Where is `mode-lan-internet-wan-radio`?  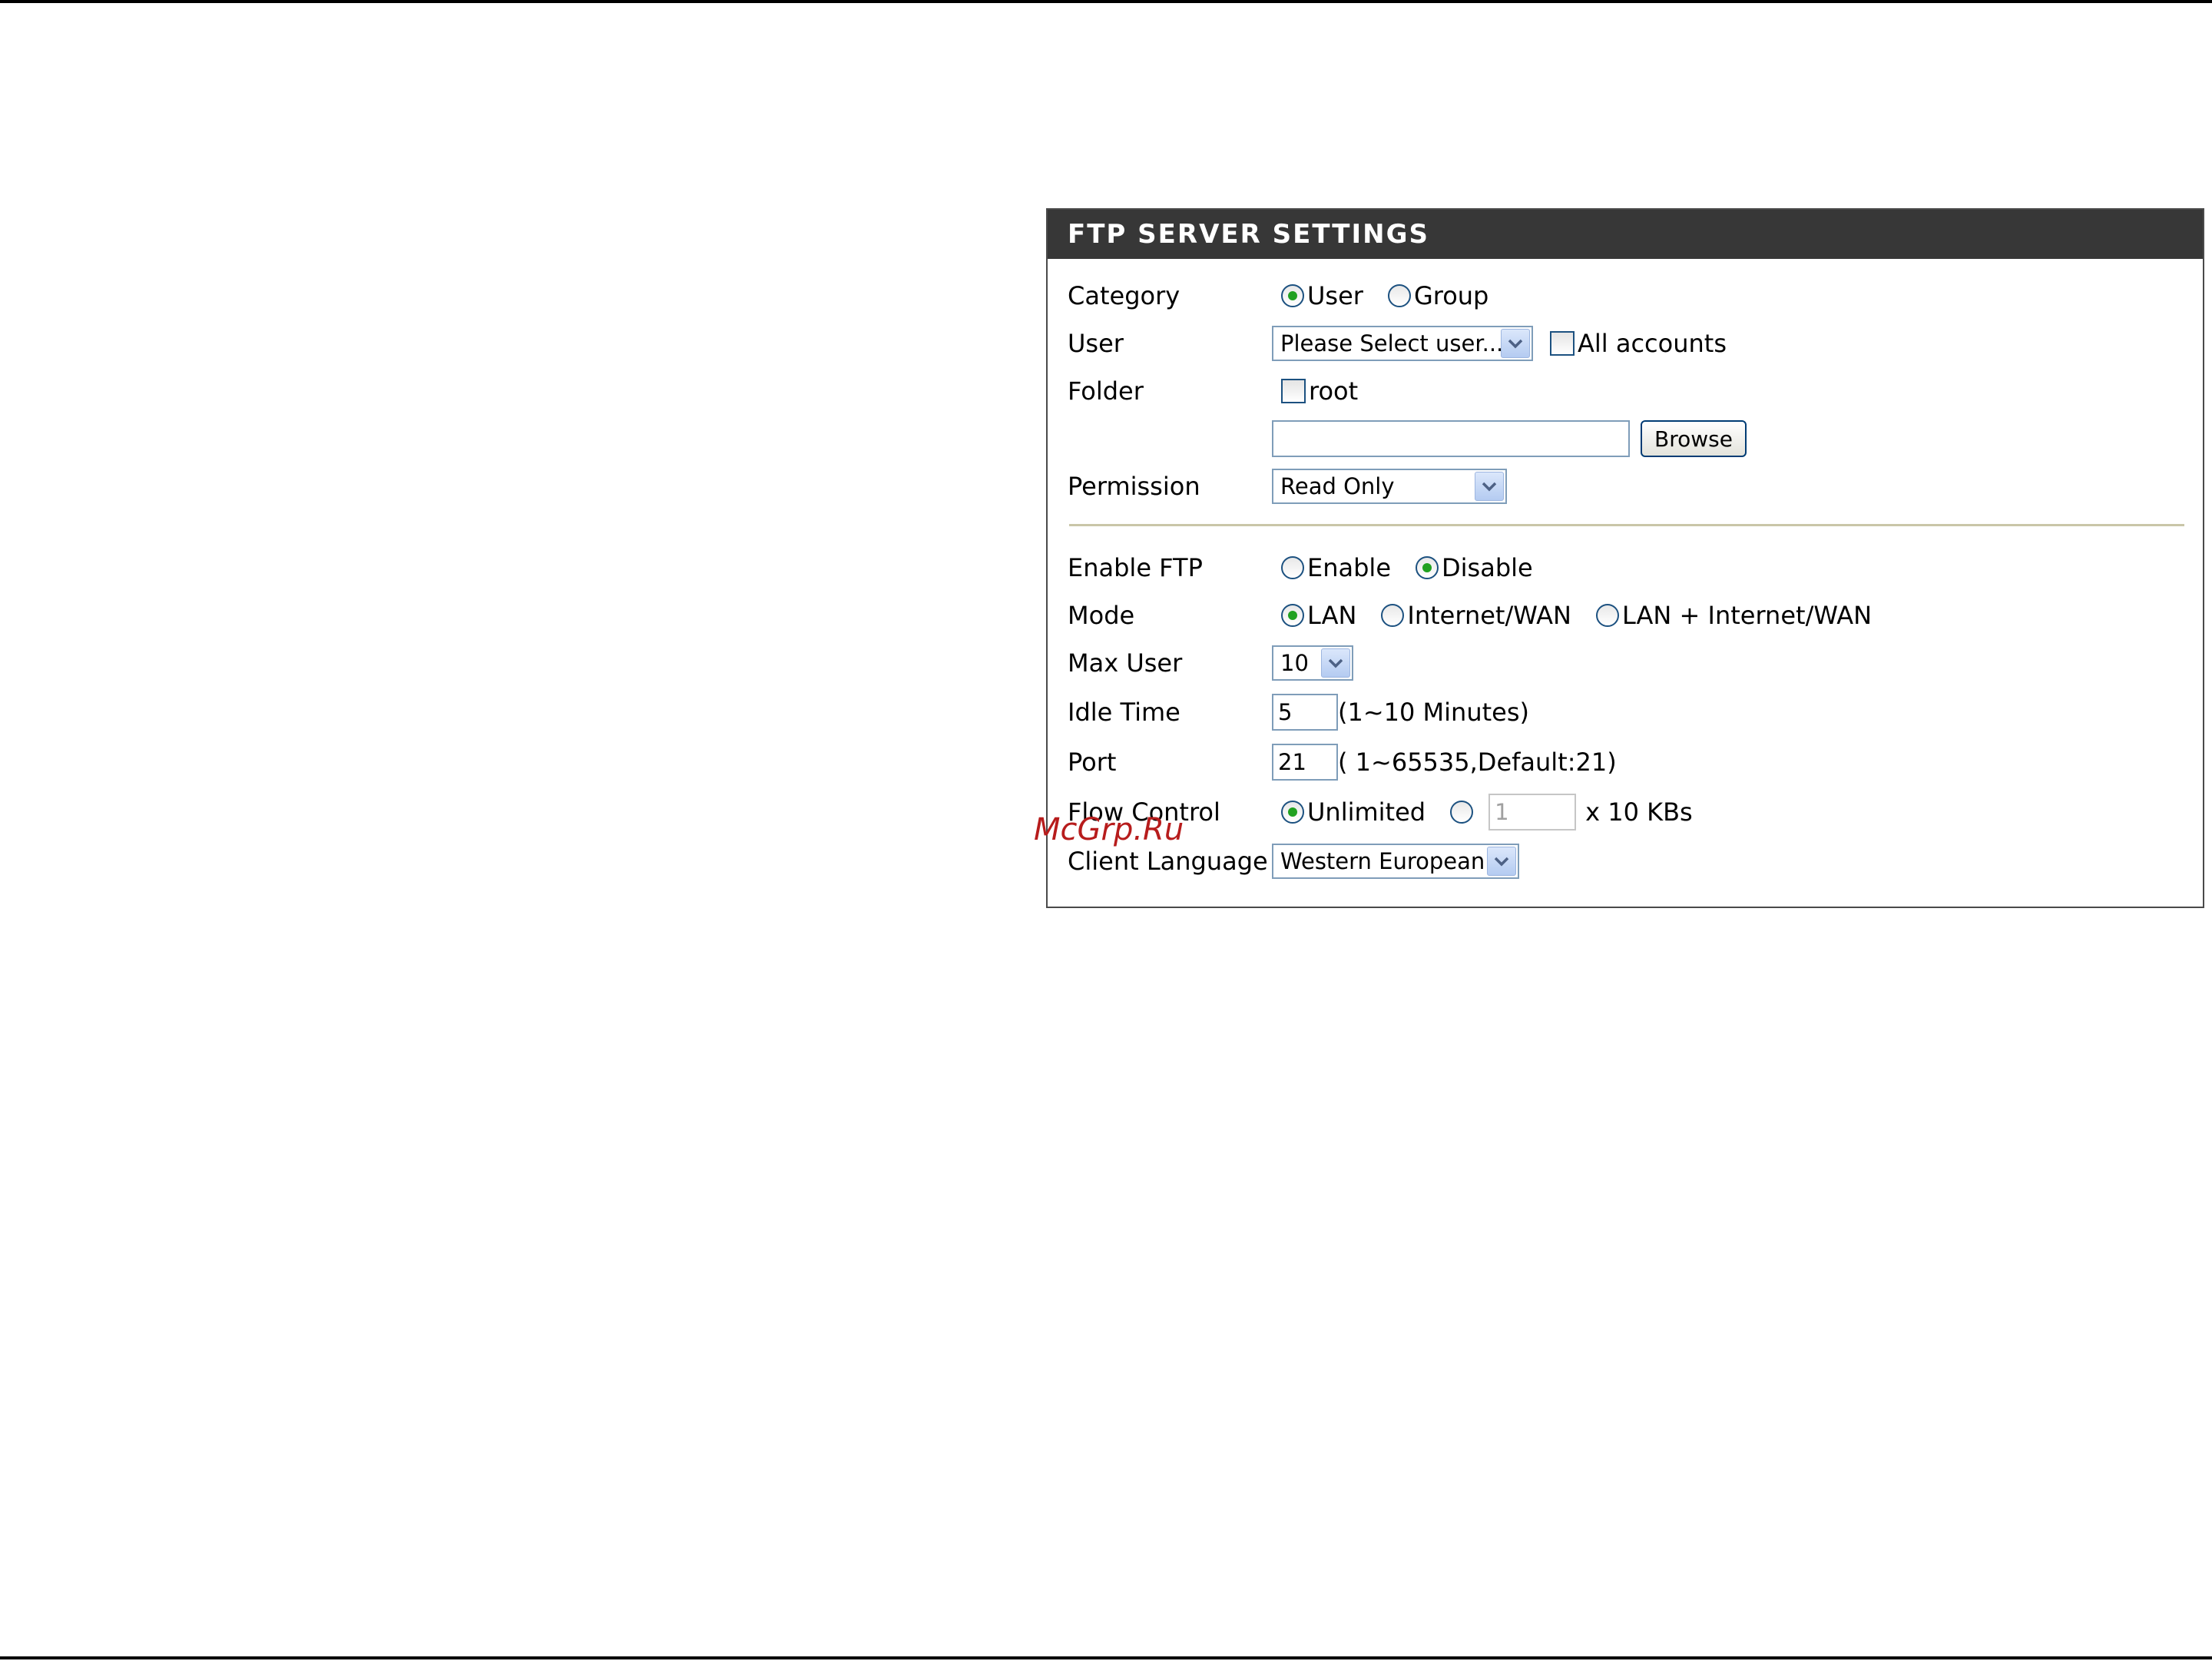
mode-lan-internet-wan-radio is located at coordinates (1607, 615).